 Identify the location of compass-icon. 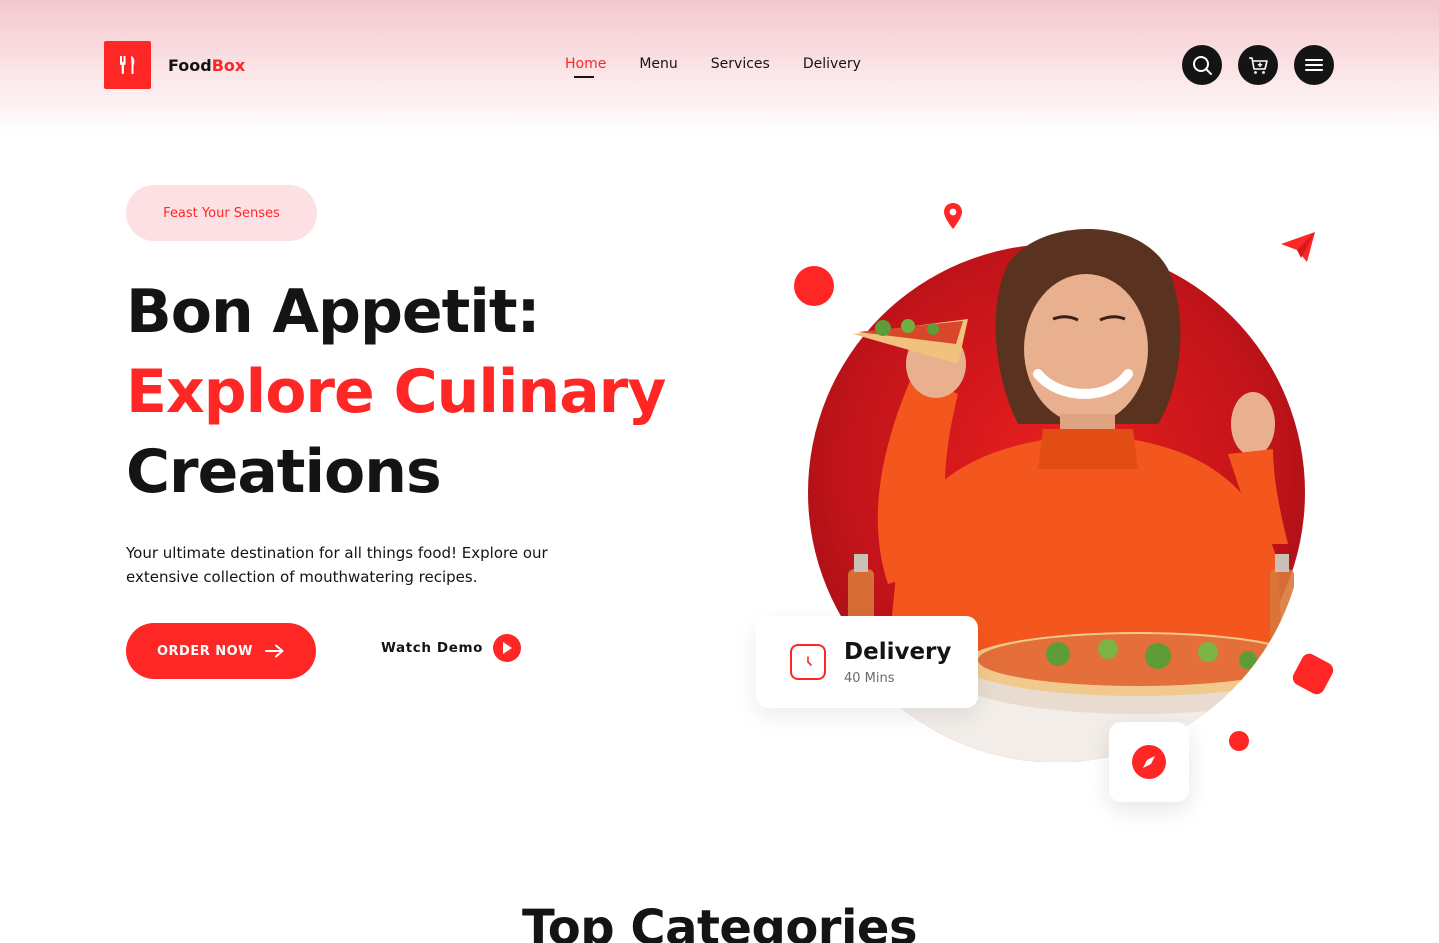
(1149, 762).